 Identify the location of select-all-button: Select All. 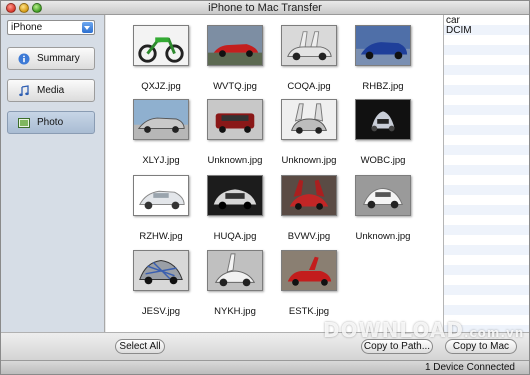
(140, 346).